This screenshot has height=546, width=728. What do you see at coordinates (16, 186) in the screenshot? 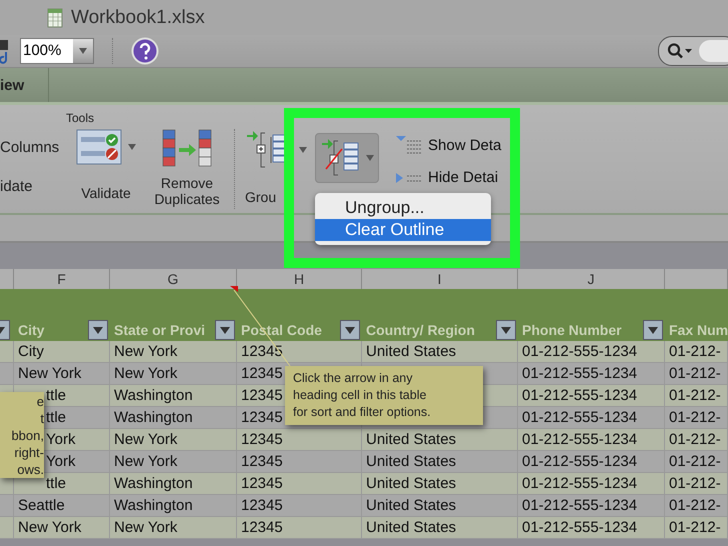
I see `ribbon-button: idate` at bounding box center [16, 186].